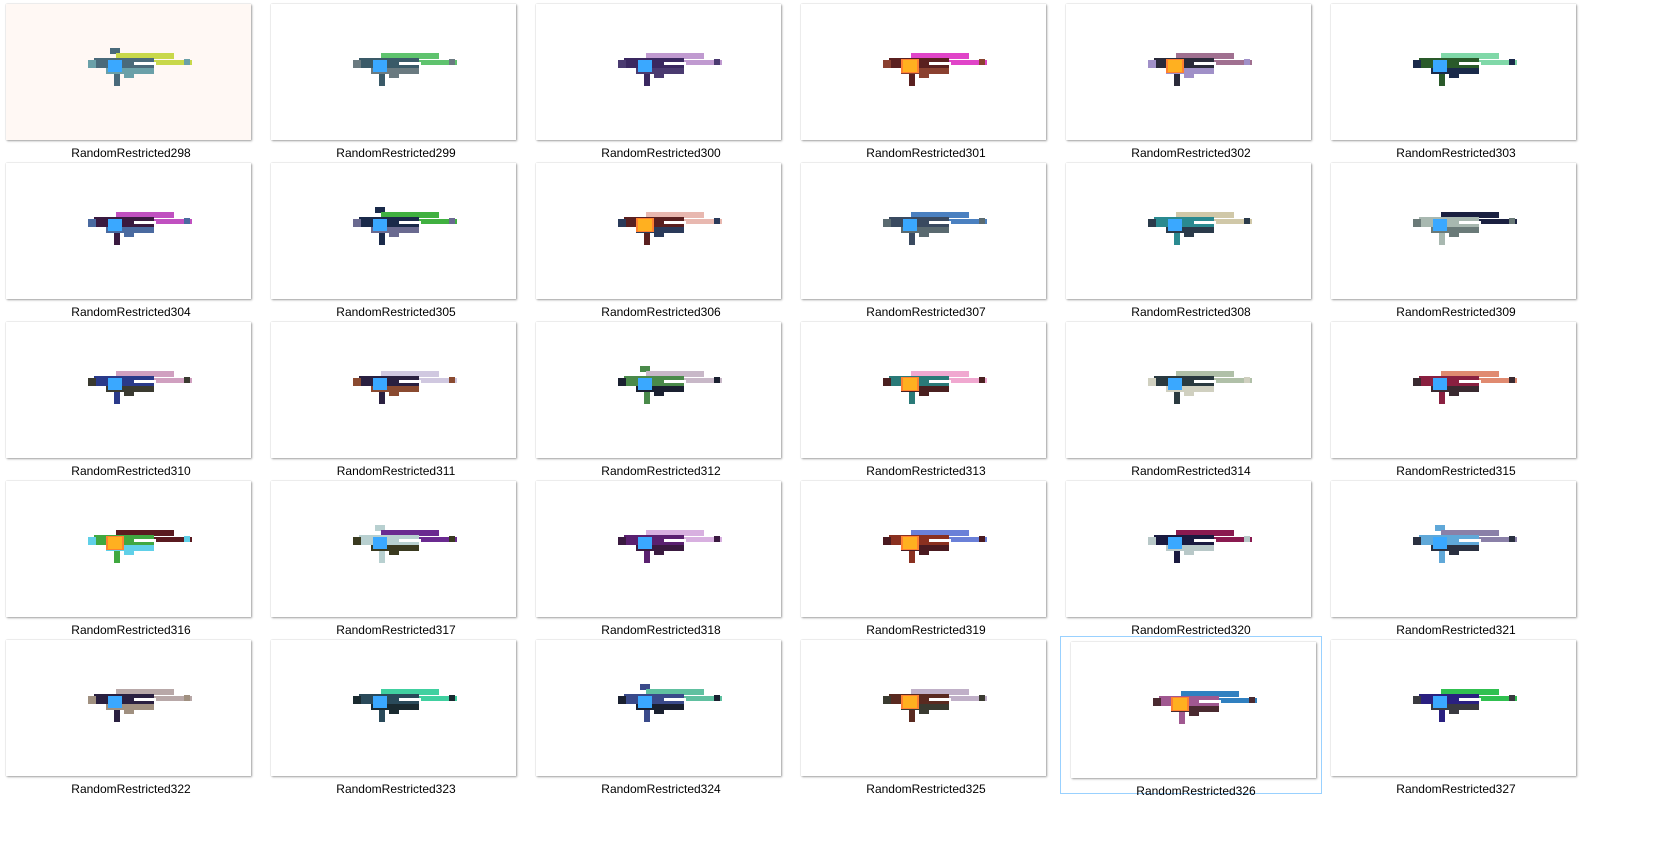  I want to click on file-tile: RandomRestricted318, so click(661, 557).